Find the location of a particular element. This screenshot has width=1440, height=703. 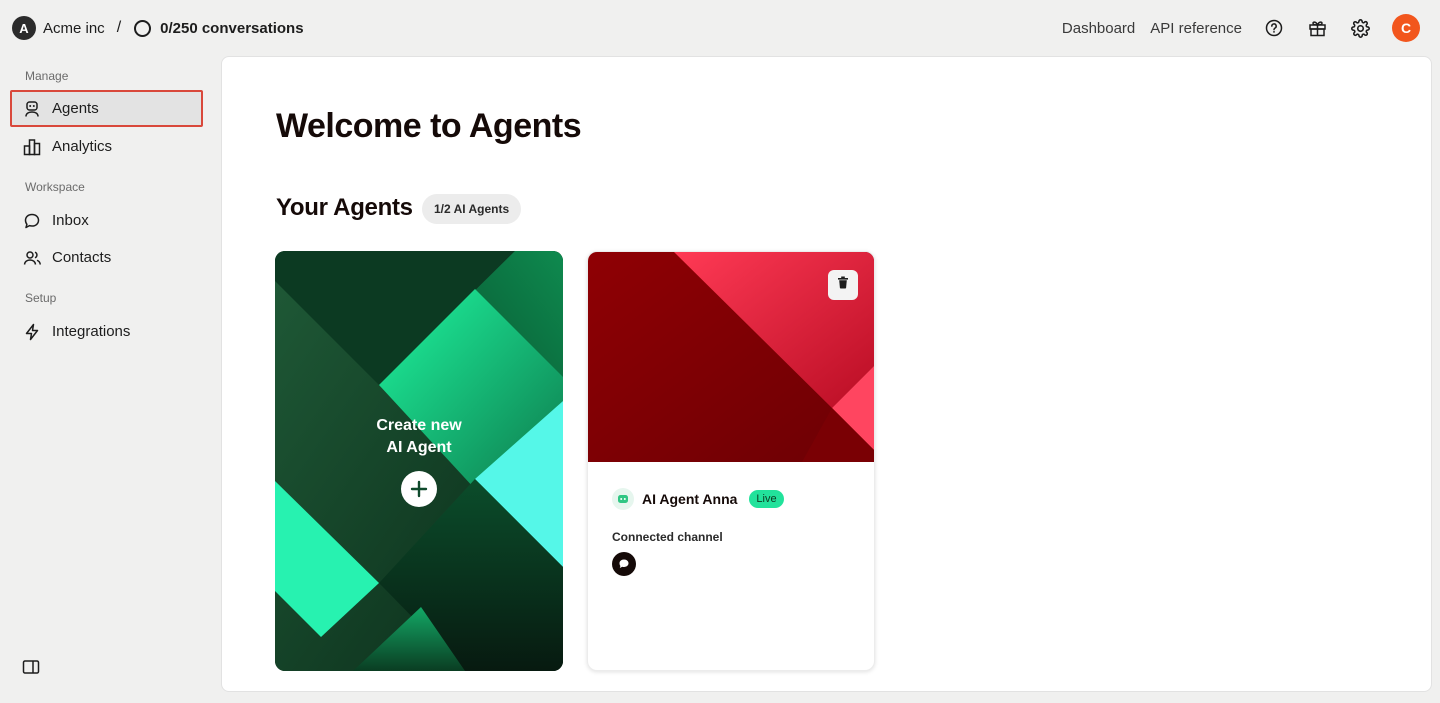

sidebar-item-integrations: Integrations is located at coordinates (106, 331).